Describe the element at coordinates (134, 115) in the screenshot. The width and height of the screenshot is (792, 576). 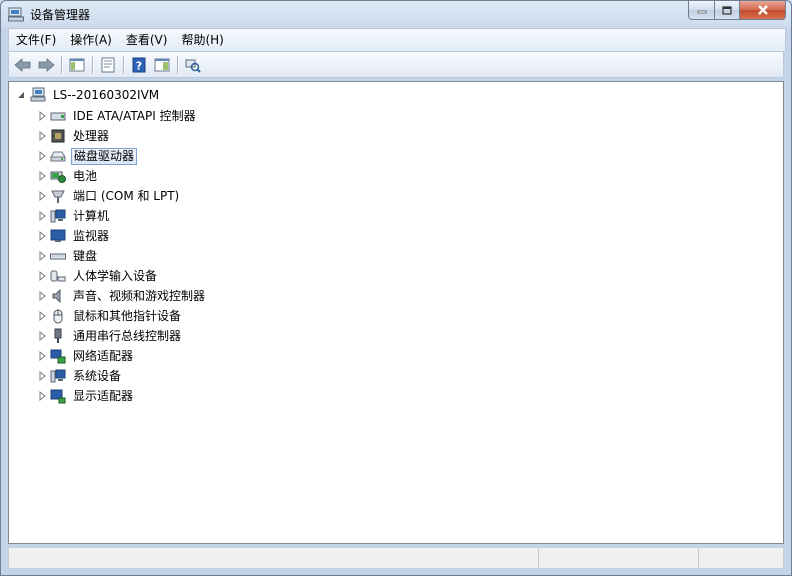
I see `tree-node-label: IDE ATA/ATAPI 控制器` at that location.